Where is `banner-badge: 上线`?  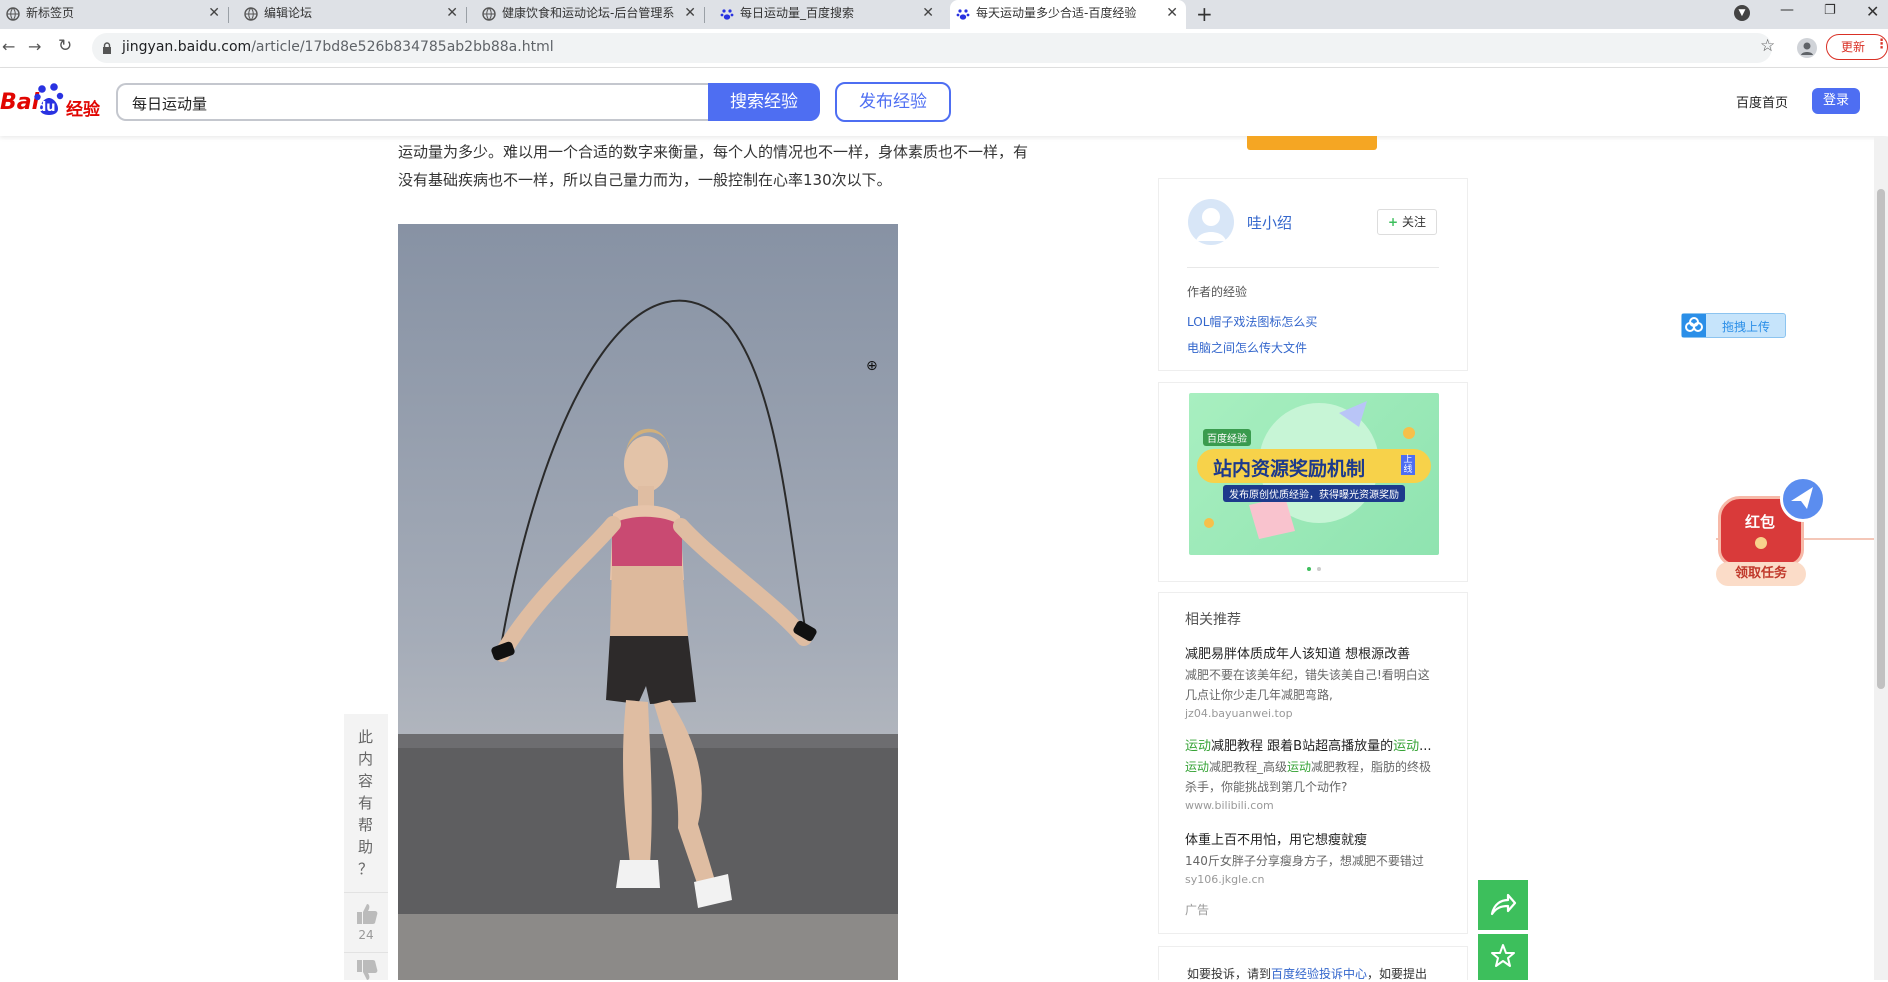 banner-badge: 上线 is located at coordinates (1408, 465).